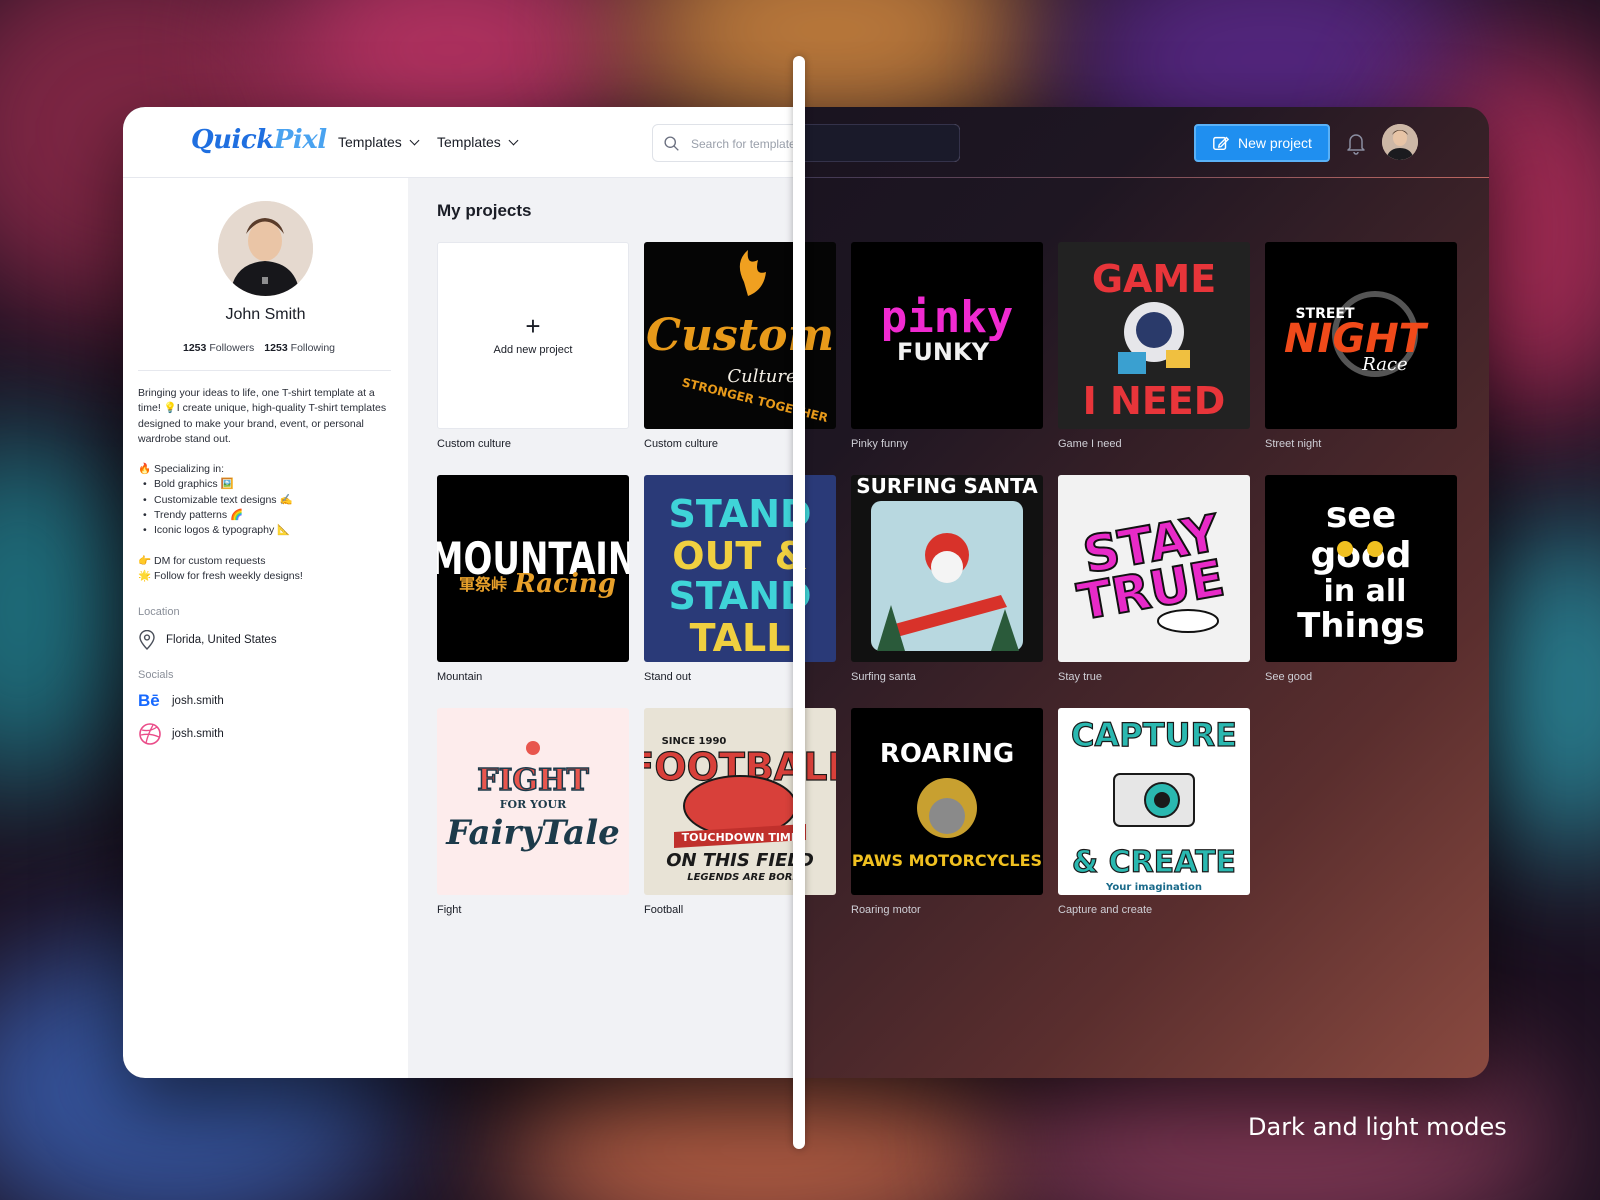  I want to click on project-card-stand-out: STAND OUT & STAND TALL, so click(740, 568).